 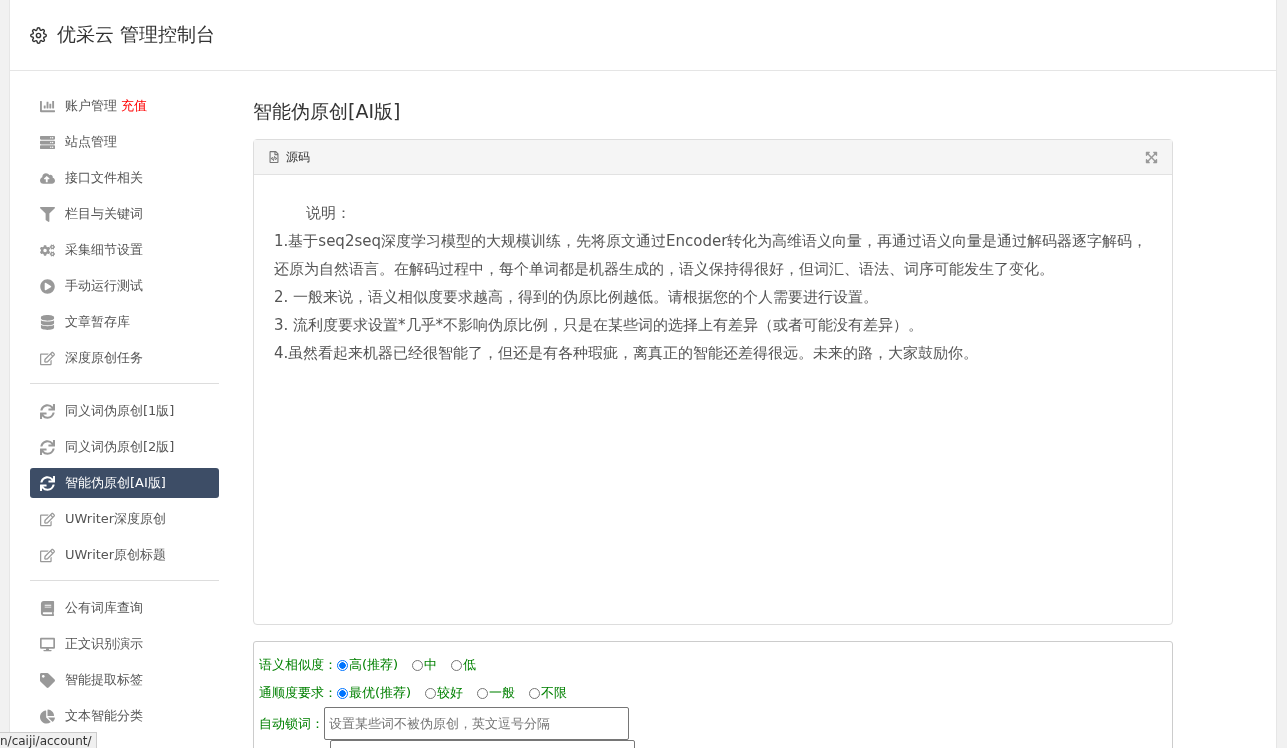 I want to click on fullscreen-icon, so click(x=1151, y=157).